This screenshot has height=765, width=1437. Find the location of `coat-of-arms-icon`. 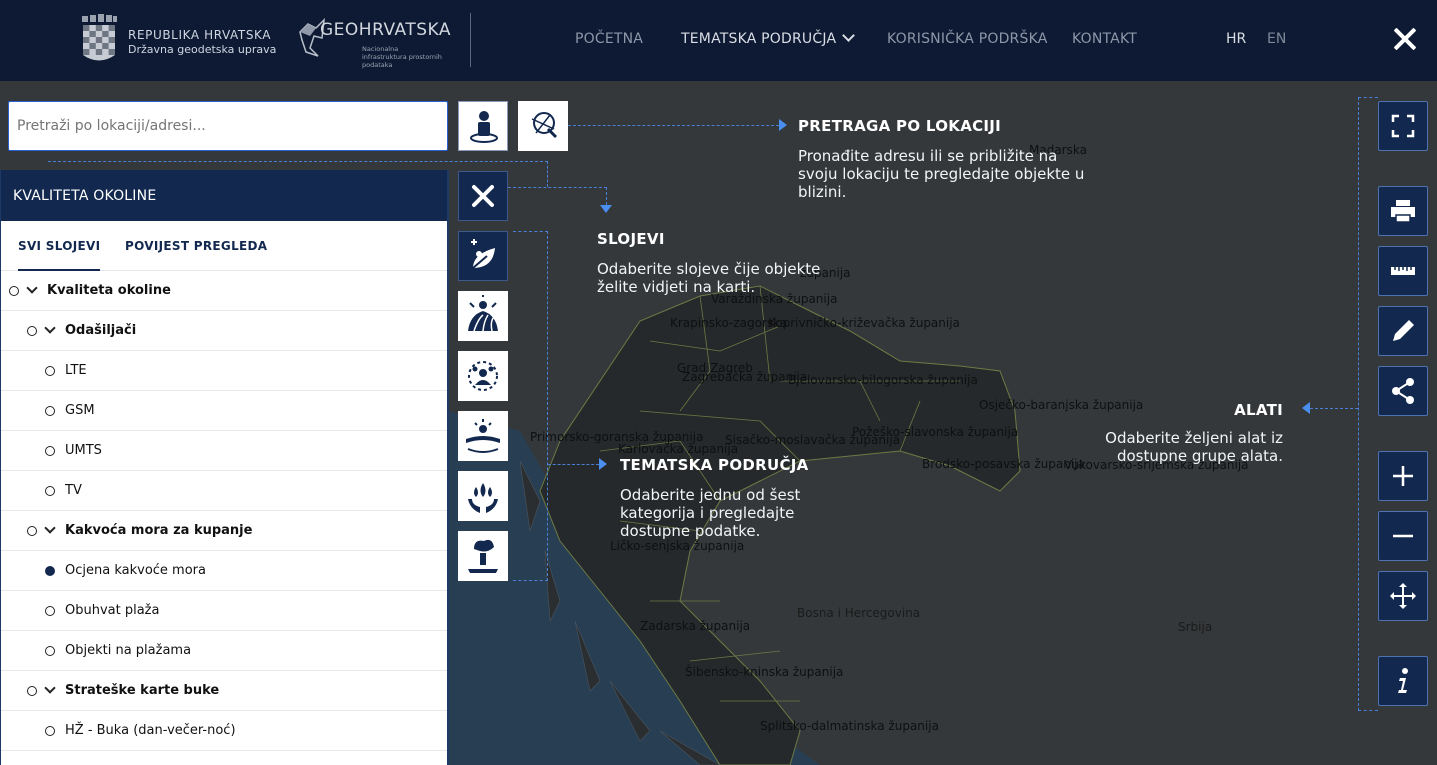

coat-of-arms-icon is located at coordinates (99, 37).